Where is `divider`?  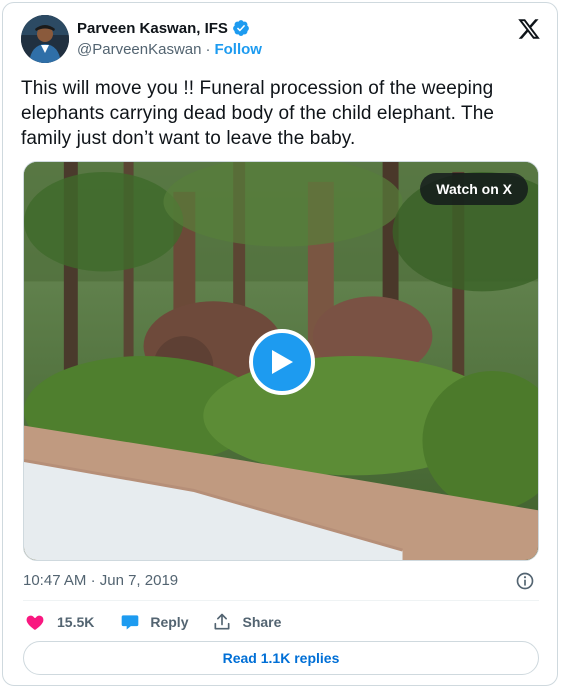
divider is located at coordinates (281, 600).